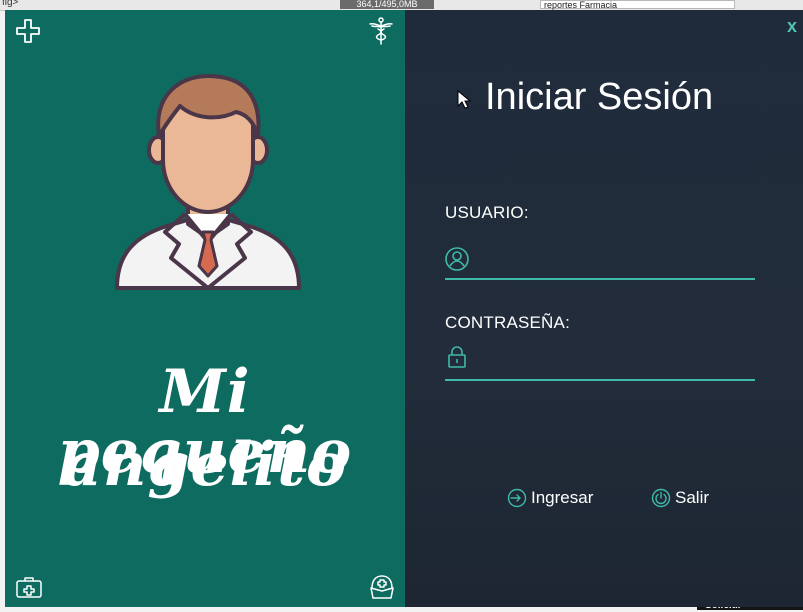  I want to click on power-icon, so click(661, 498).